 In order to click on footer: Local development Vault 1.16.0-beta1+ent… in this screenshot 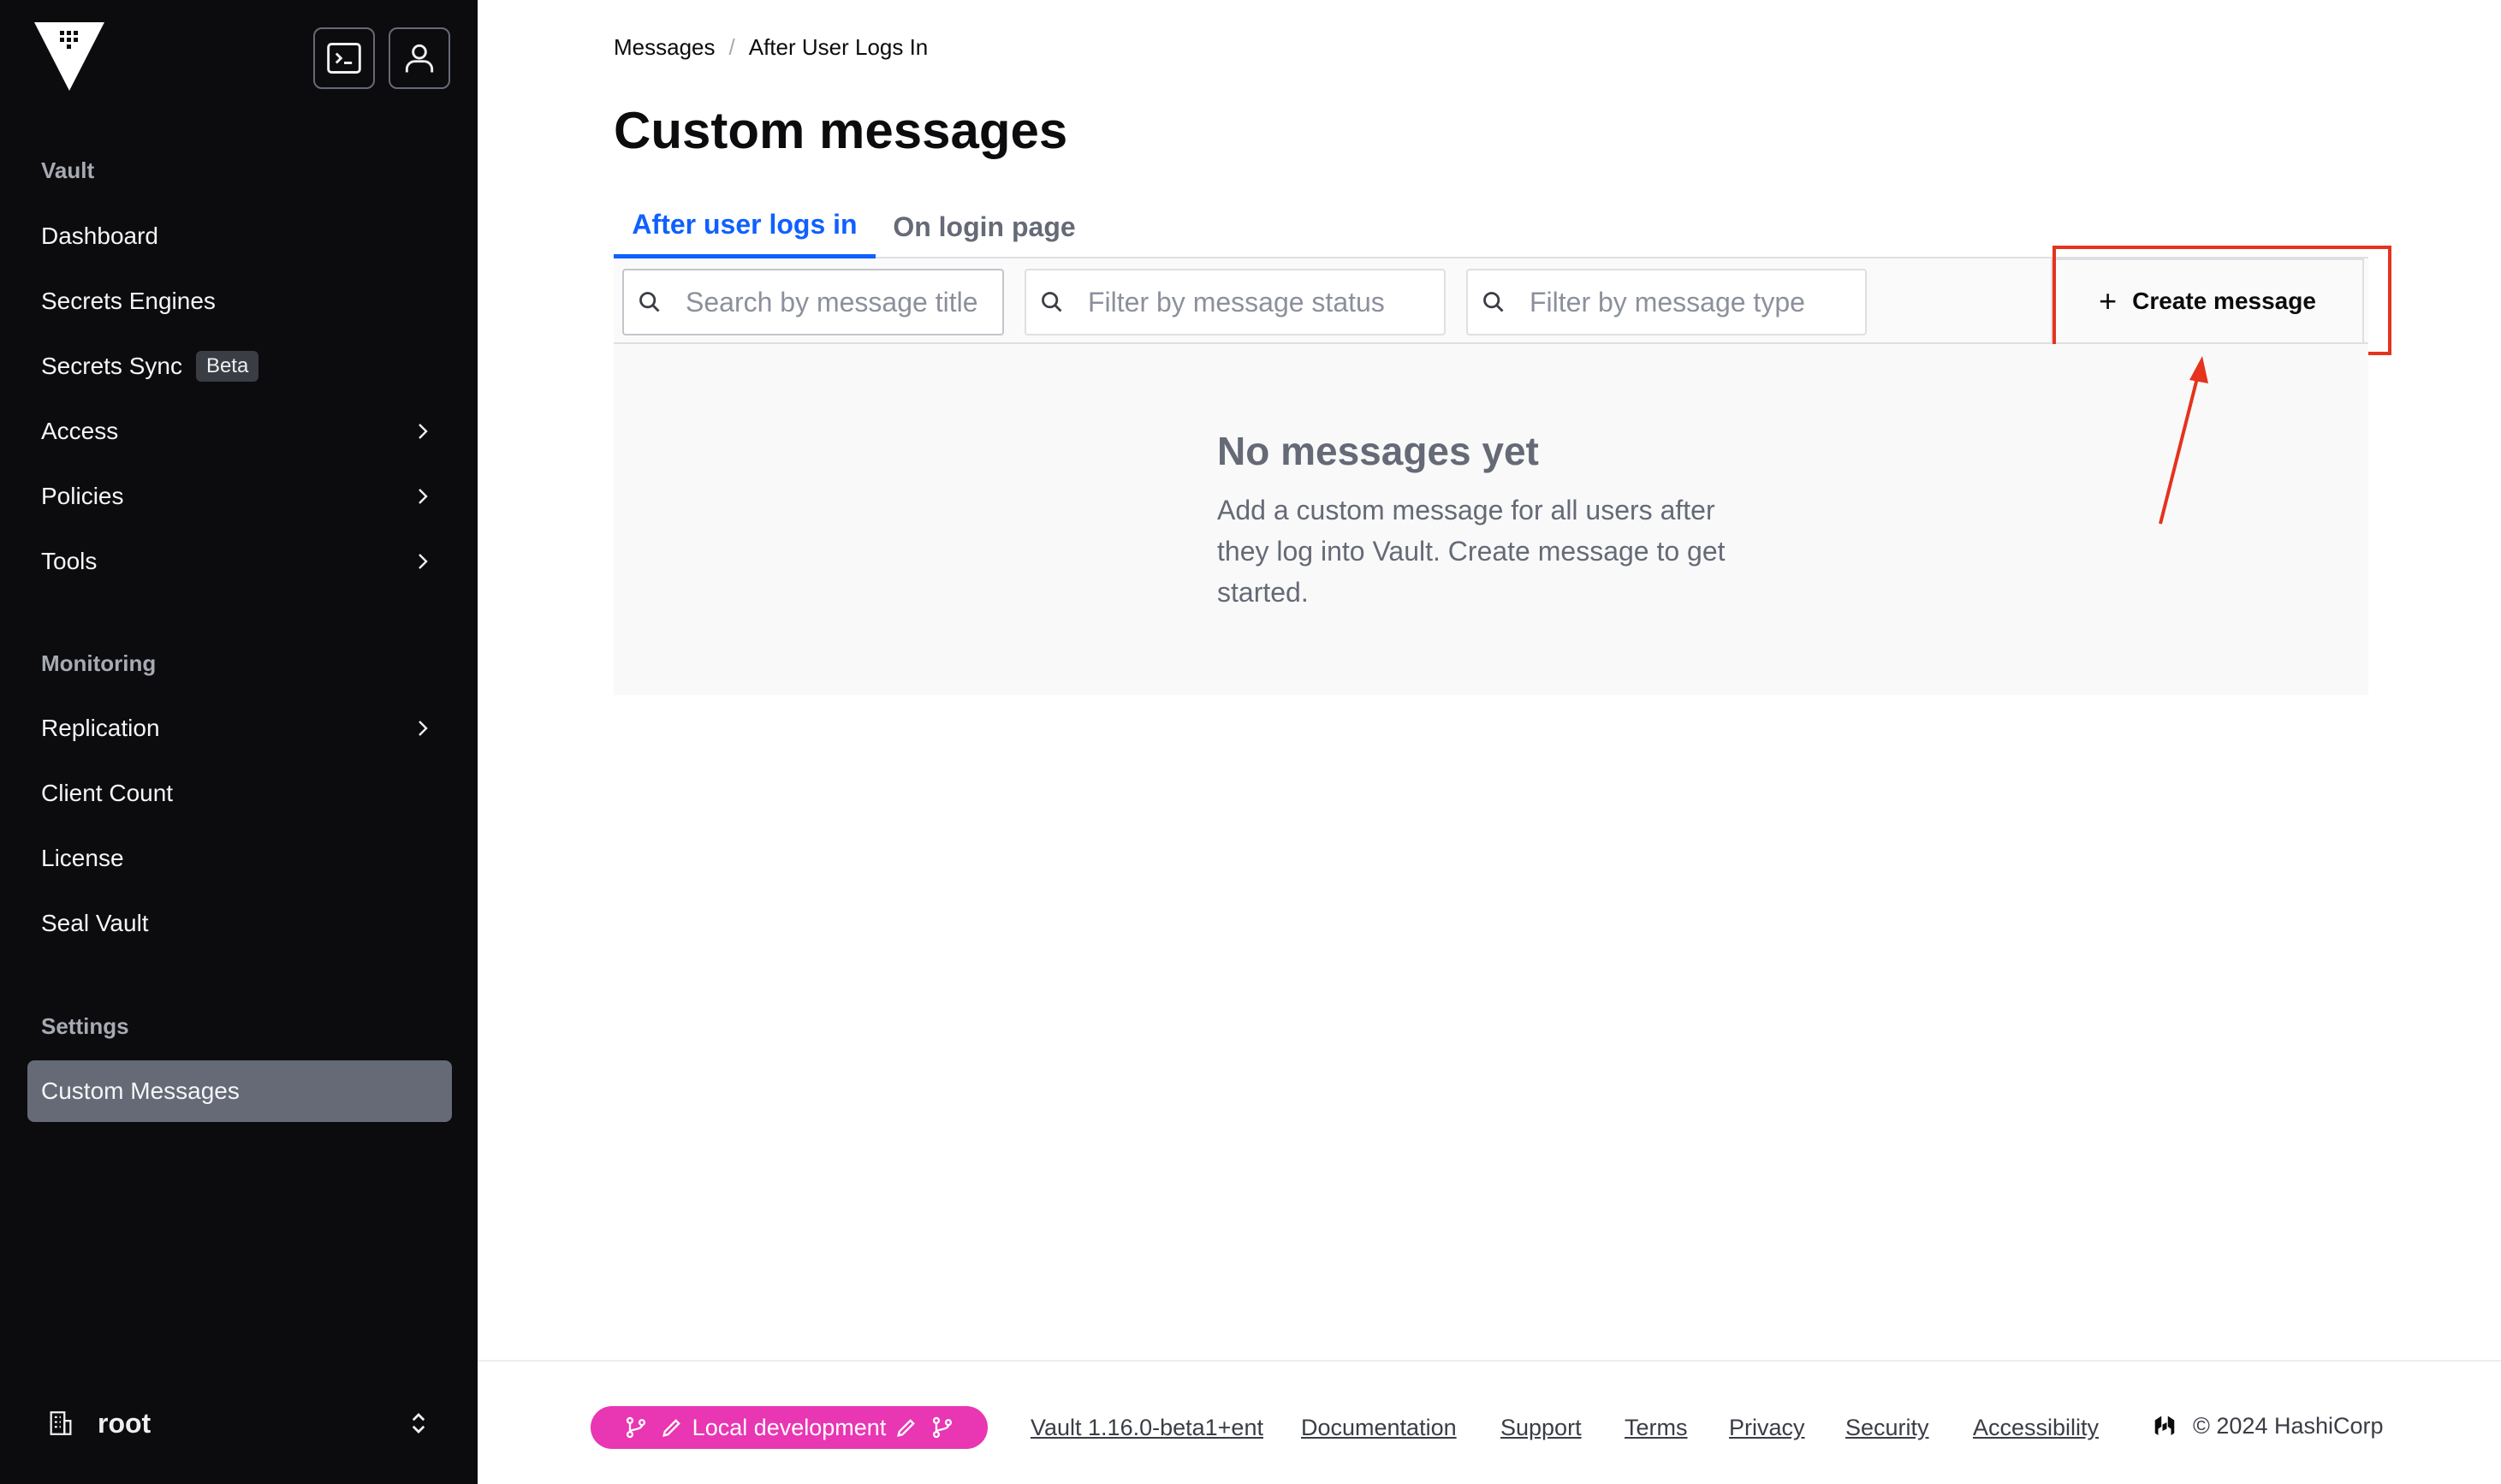, I will do `click(1489, 1422)`.